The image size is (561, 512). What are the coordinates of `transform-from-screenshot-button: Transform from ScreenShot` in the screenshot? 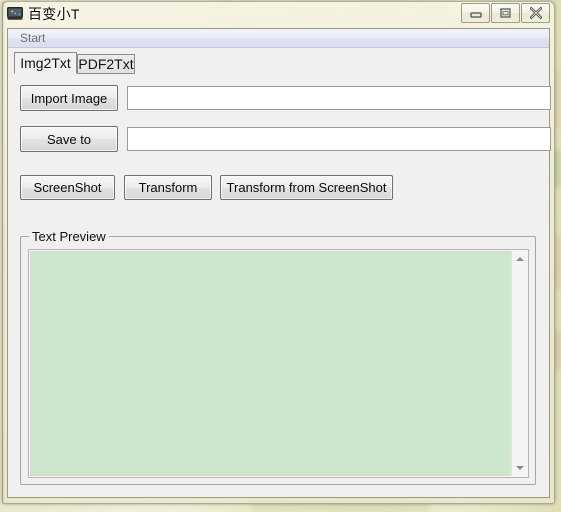 It's located at (306, 187).